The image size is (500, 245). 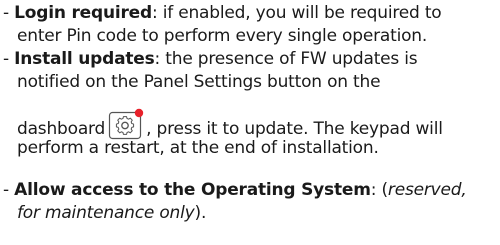 I want to click on os-access-term: Allow access to the Operating System, so click(x=192, y=190).